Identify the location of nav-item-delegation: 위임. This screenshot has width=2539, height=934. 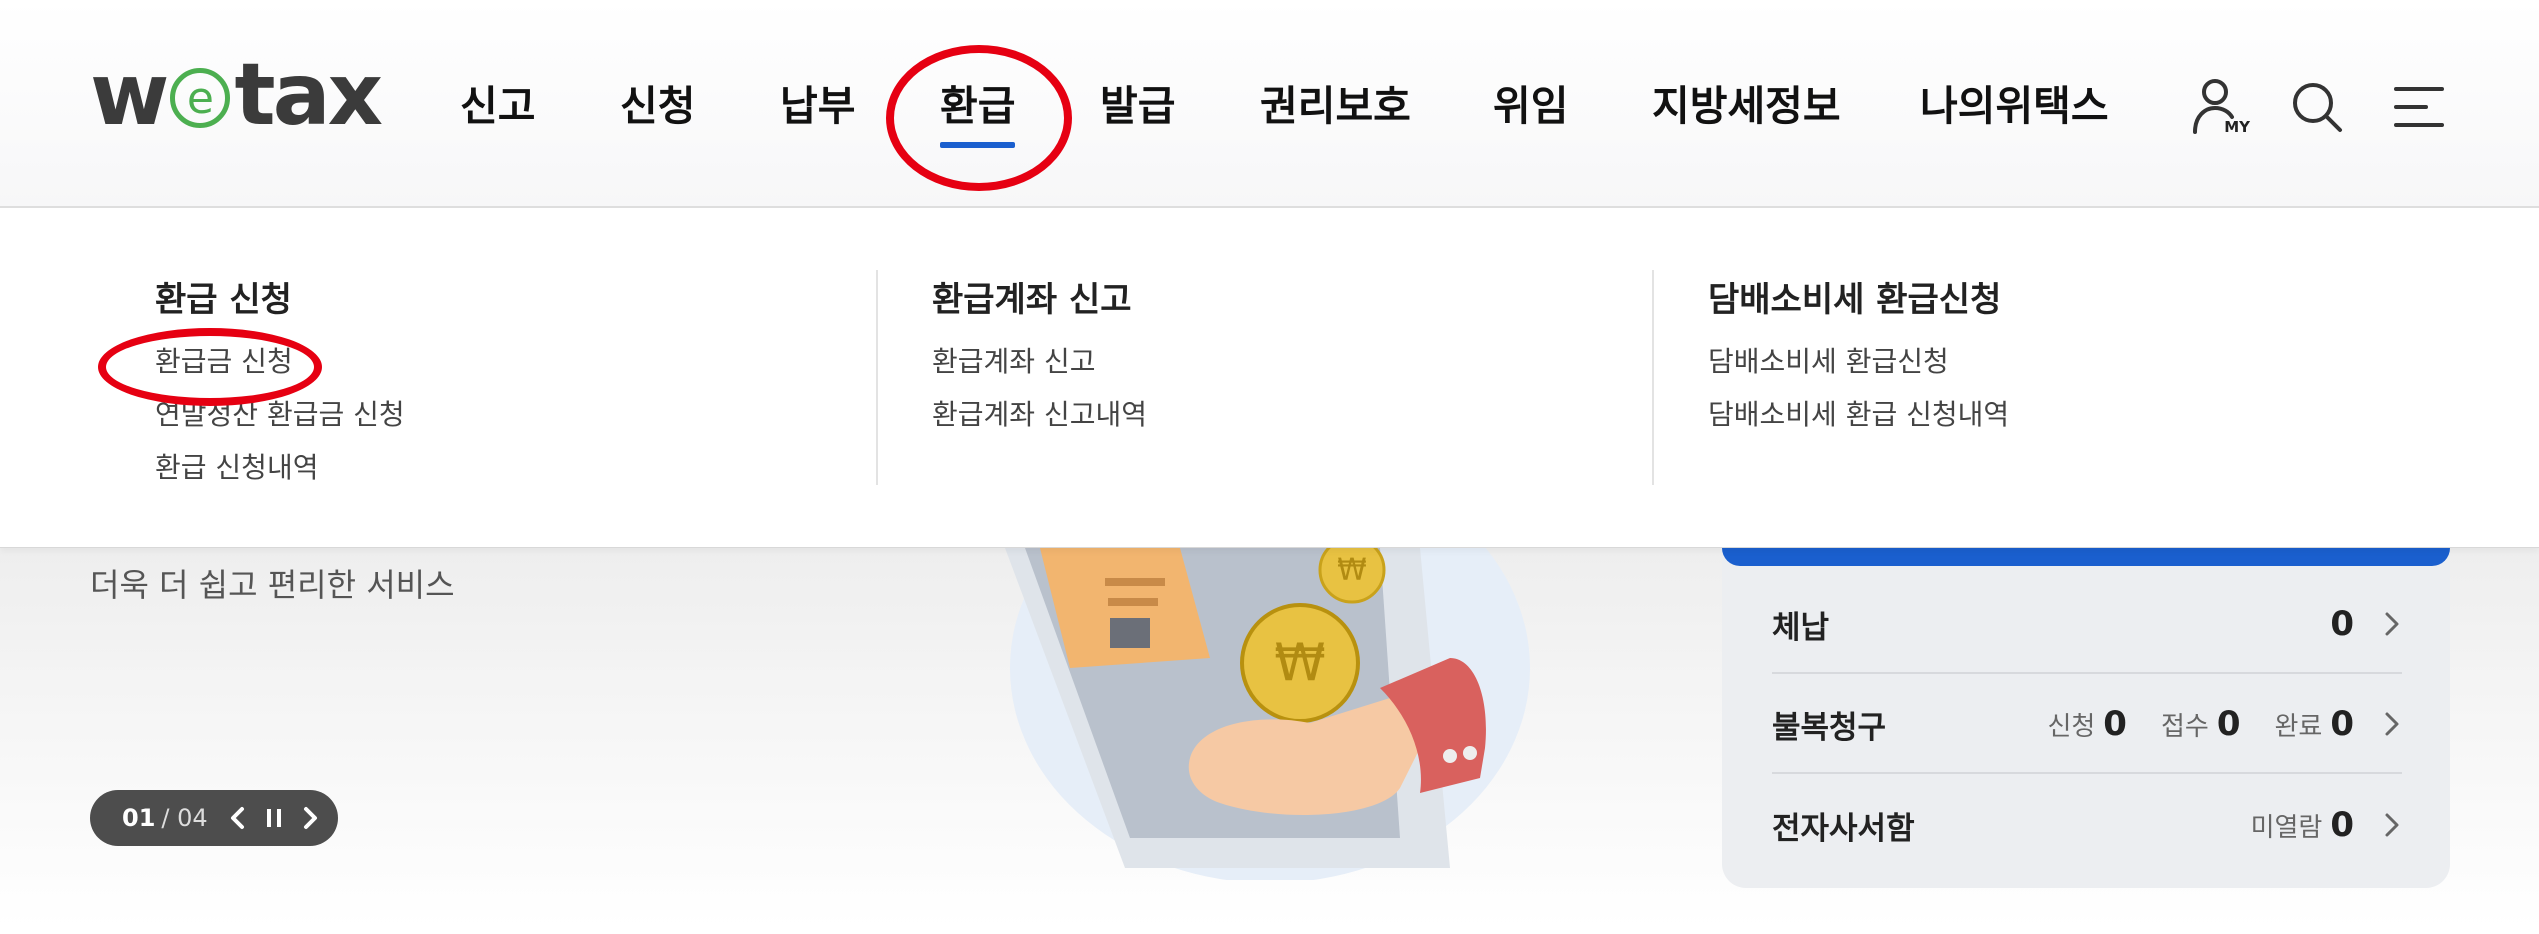
(1530, 102).